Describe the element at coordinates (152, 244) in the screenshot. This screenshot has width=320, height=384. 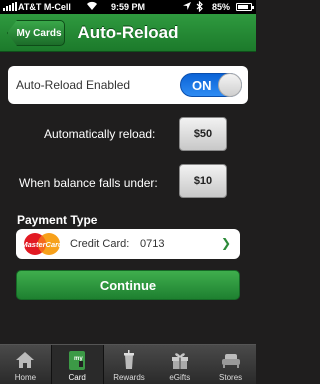
I see `credit-card-number: 0713` at that location.